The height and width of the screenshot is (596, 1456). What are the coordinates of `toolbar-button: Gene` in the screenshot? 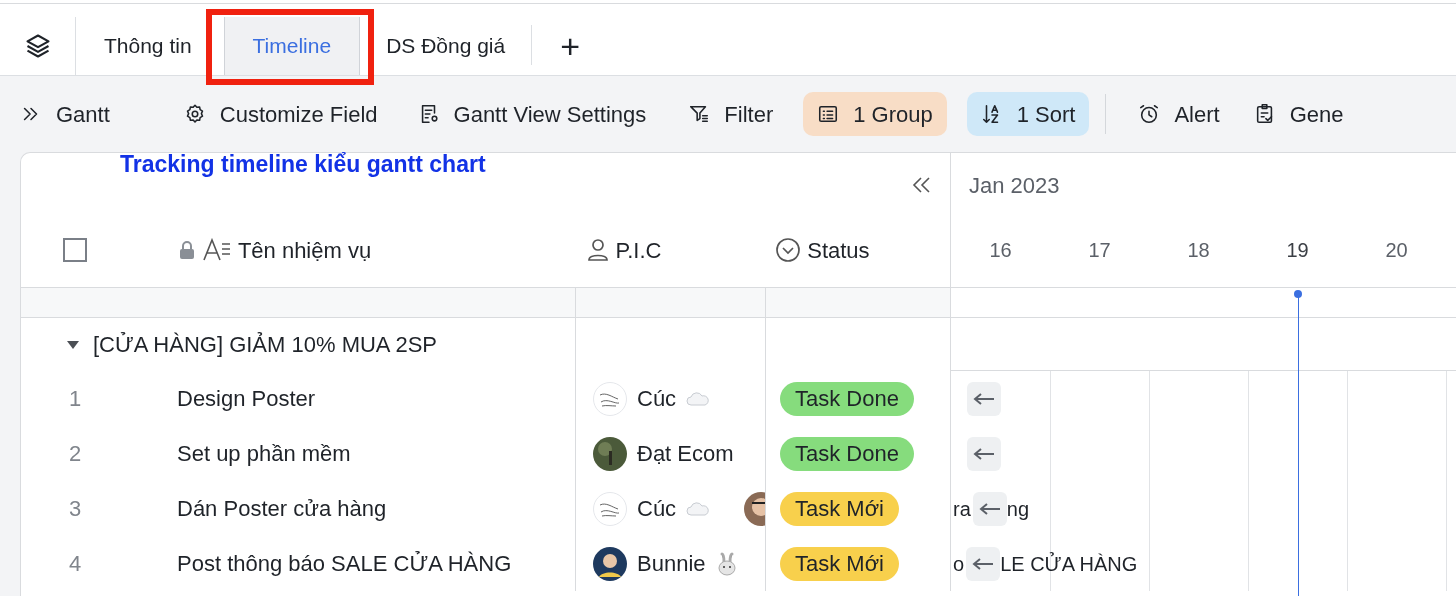 It's located at (1298, 114).